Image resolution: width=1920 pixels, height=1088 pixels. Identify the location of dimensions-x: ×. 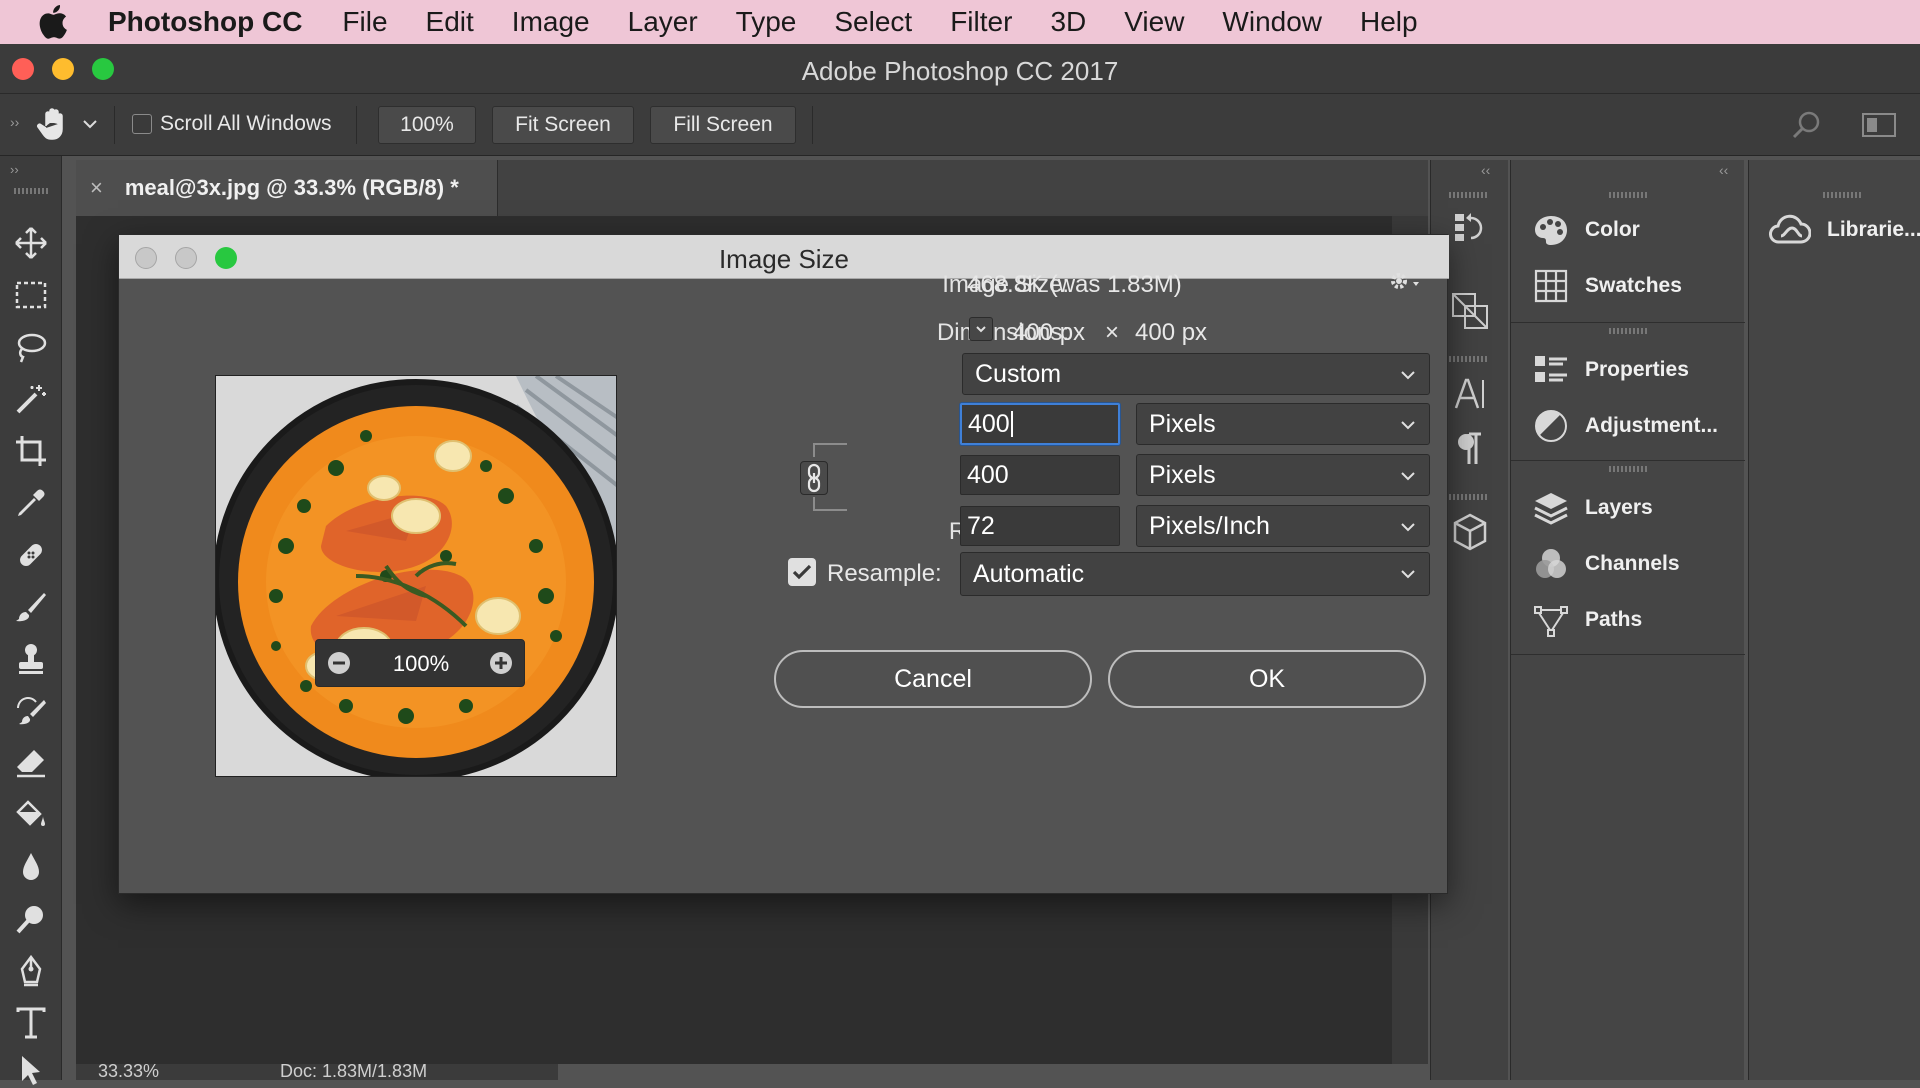
(1112, 332).